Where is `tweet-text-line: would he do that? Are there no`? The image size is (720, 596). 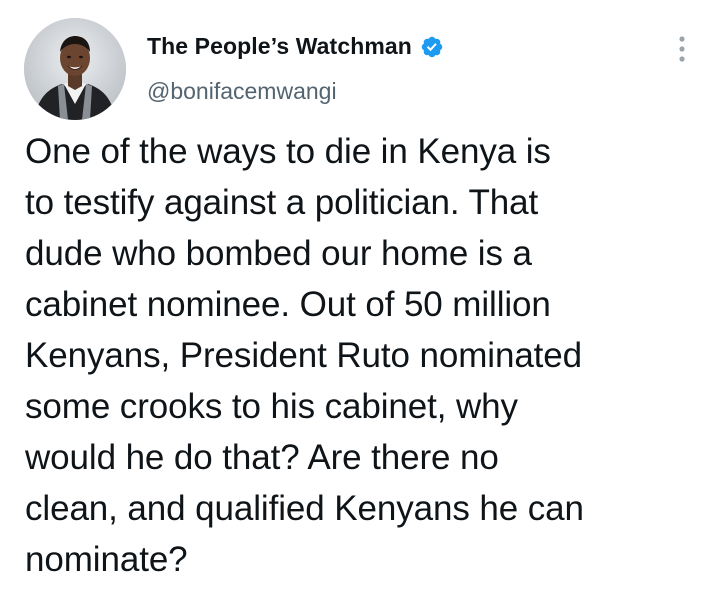 tweet-text-line: would he do that? Are there no is located at coordinates (262, 457).